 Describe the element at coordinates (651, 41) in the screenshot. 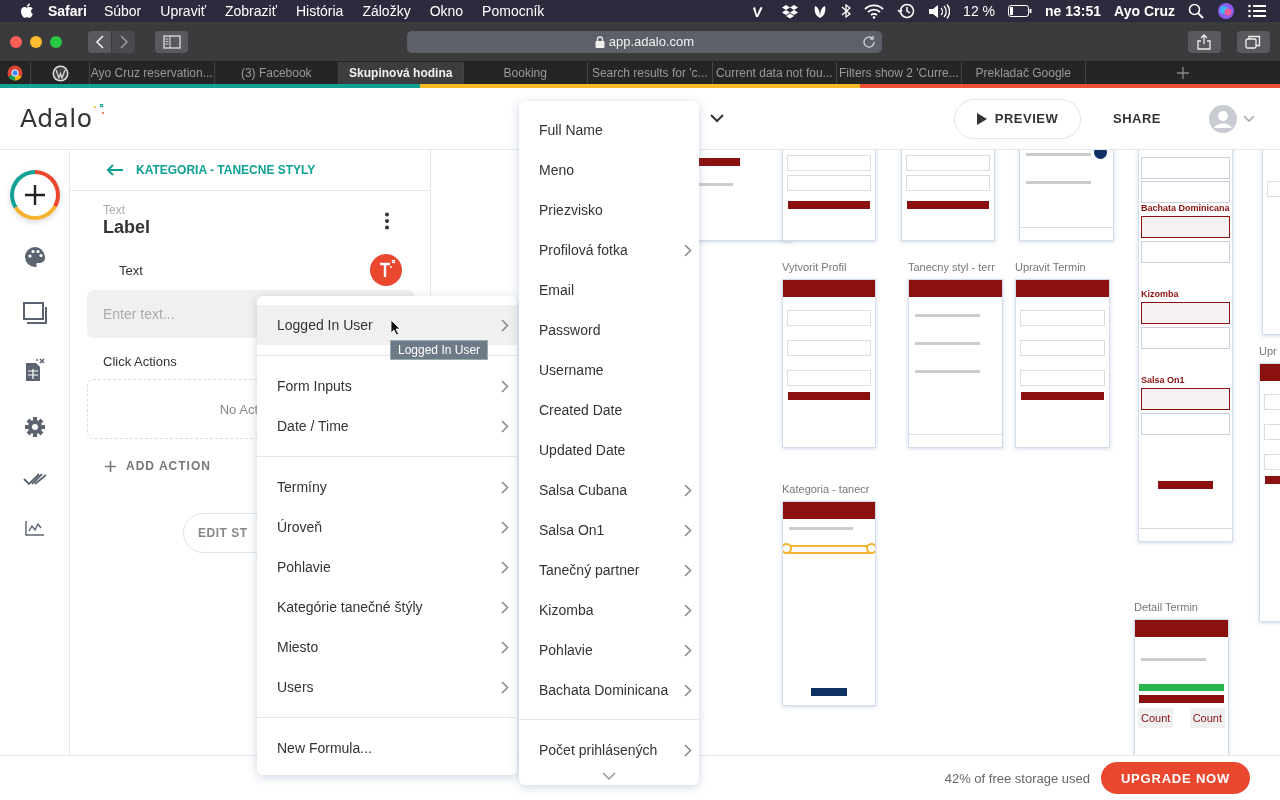

I see `url-text: app.adalo.com` at that location.